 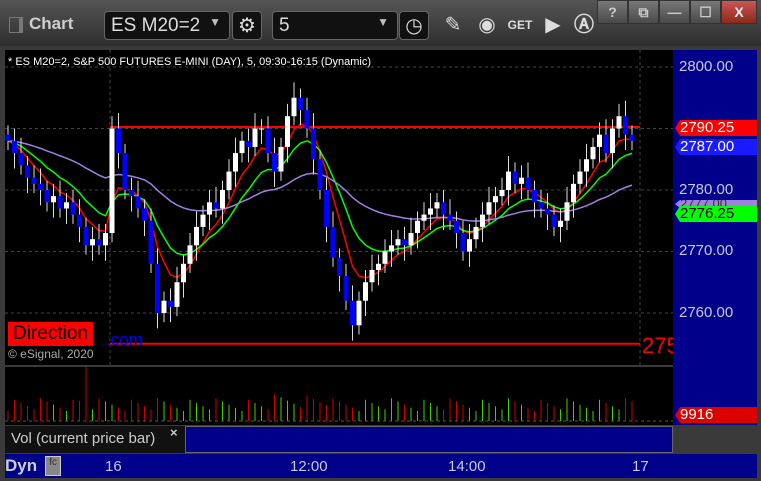 What do you see at coordinates (706, 250) in the screenshot?
I see `price-label: 2770.00` at bounding box center [706, 250].